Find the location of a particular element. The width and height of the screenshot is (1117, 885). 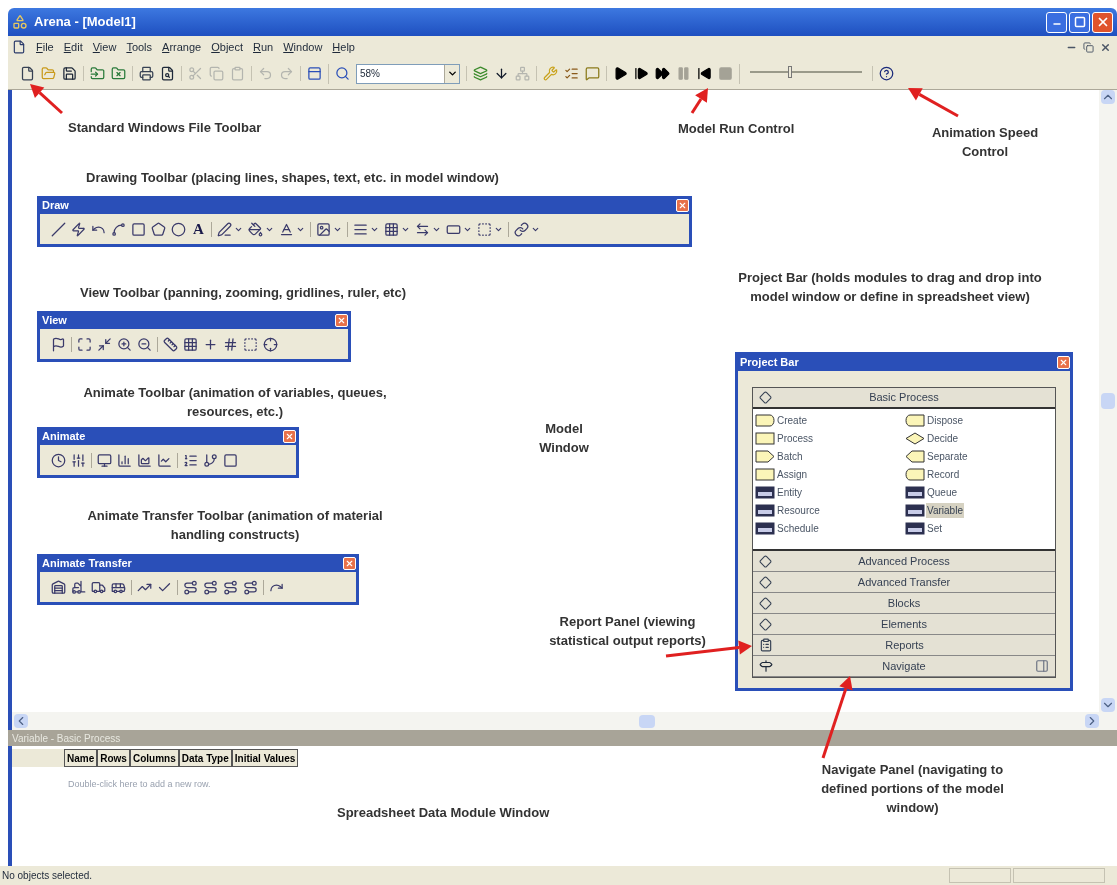

module-label: Dispose is located at coordinates (945, 420).